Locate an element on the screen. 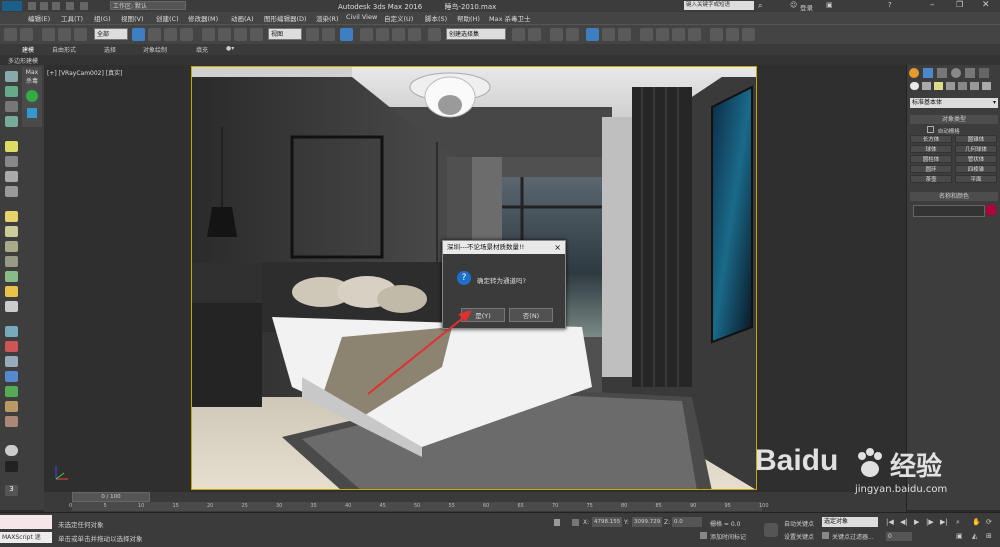  category-dropdown: 标准基本体 ▾ is located at coordinates (954, 103).